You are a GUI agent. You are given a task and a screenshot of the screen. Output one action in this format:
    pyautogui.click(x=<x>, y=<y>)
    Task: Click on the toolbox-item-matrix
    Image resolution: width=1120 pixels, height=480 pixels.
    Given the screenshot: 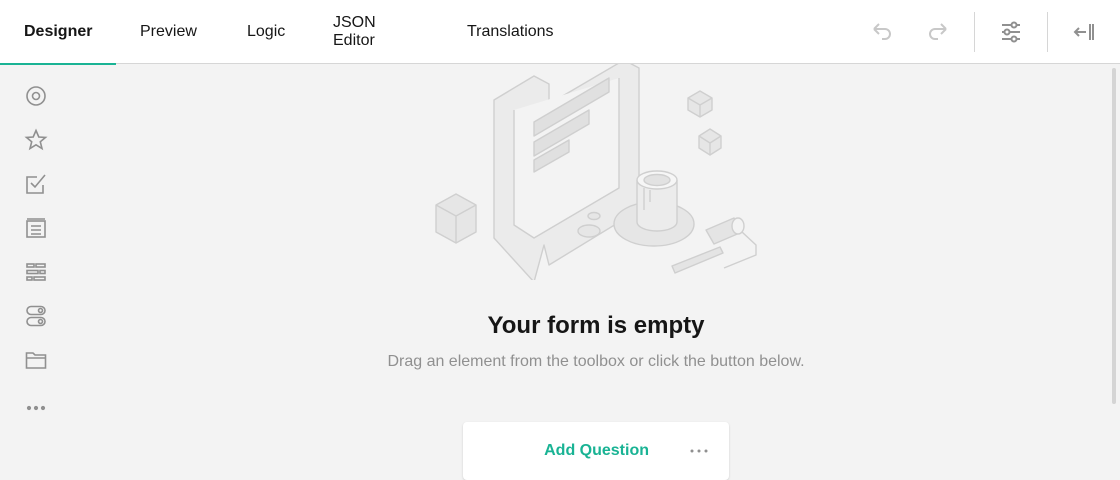 What is the action you would take?
    pyautogui.click(x=36, y=272)
    